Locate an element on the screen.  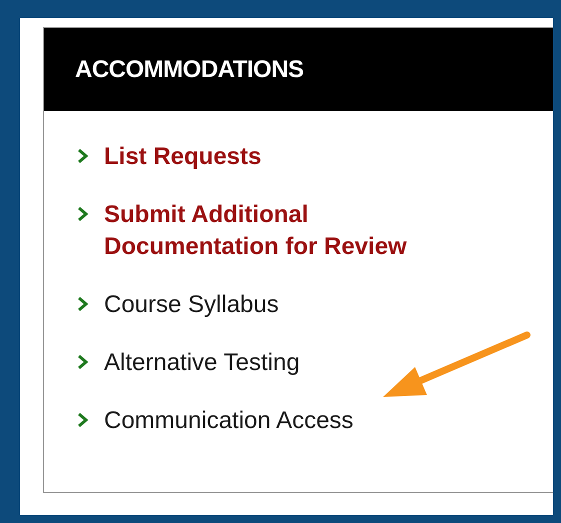
nav-link: List Requests is located at coordinates (183, 157).